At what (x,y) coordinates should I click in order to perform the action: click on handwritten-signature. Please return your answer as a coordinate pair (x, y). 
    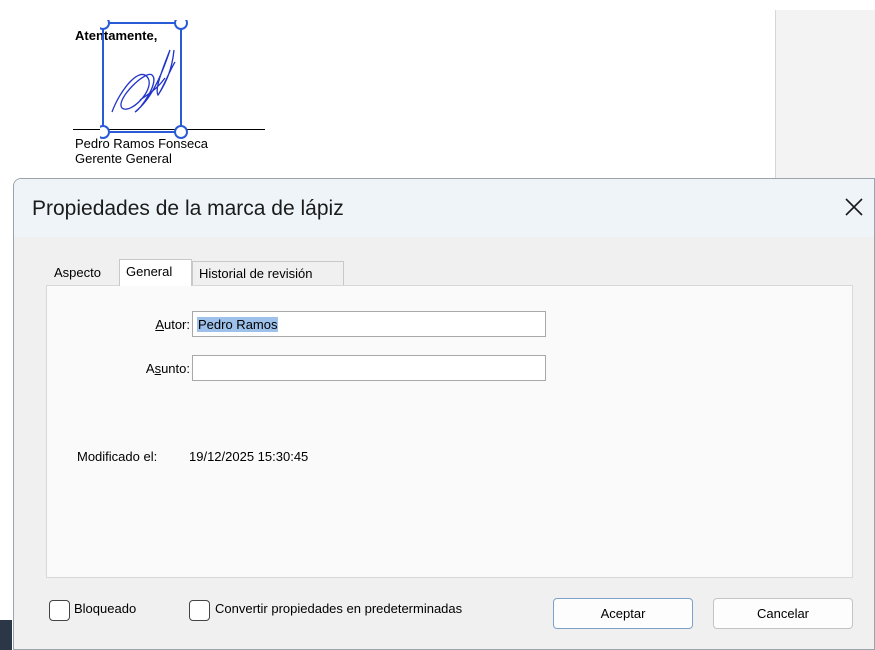
    Looking at the image, I should click on (143, 81).